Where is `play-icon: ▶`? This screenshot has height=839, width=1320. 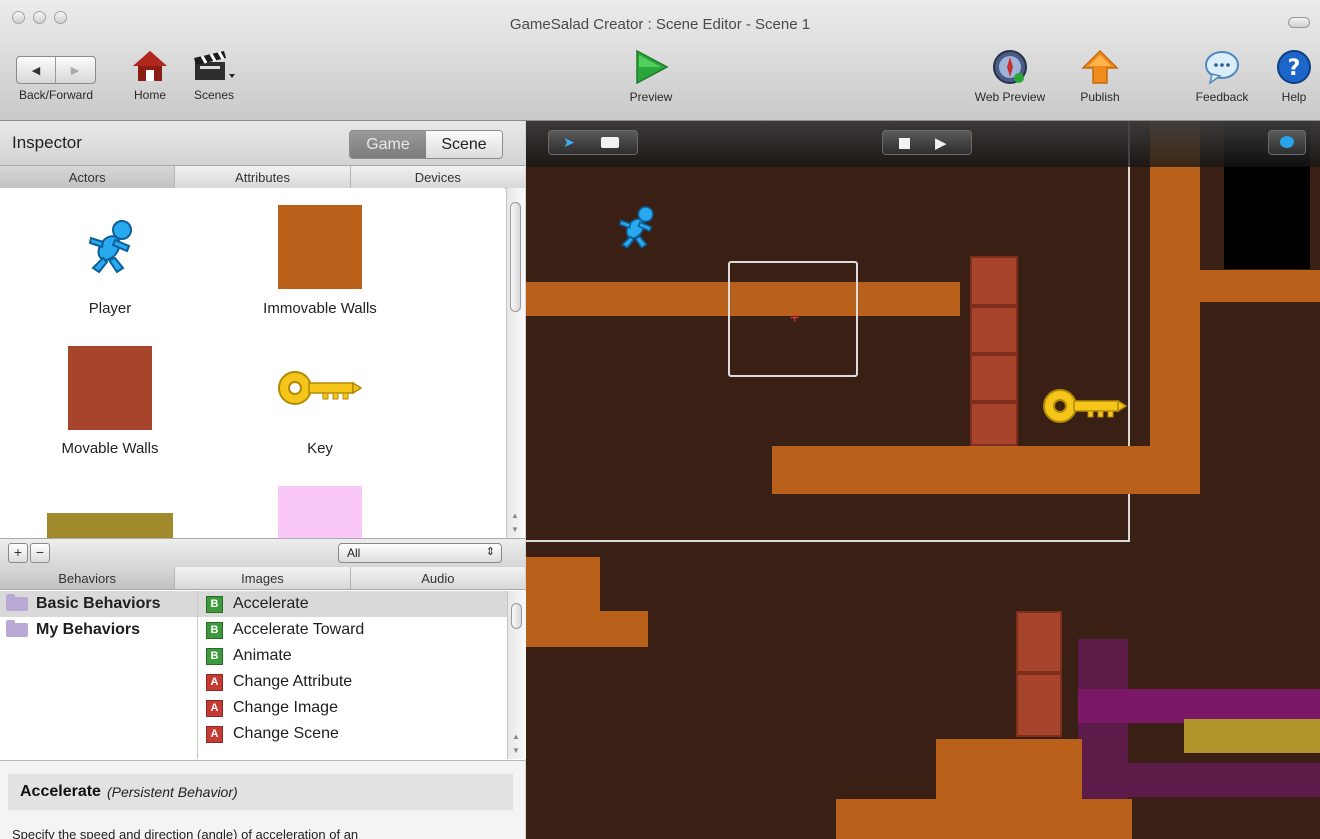 play-icon: ▶ is located at coordinates (941, 143).